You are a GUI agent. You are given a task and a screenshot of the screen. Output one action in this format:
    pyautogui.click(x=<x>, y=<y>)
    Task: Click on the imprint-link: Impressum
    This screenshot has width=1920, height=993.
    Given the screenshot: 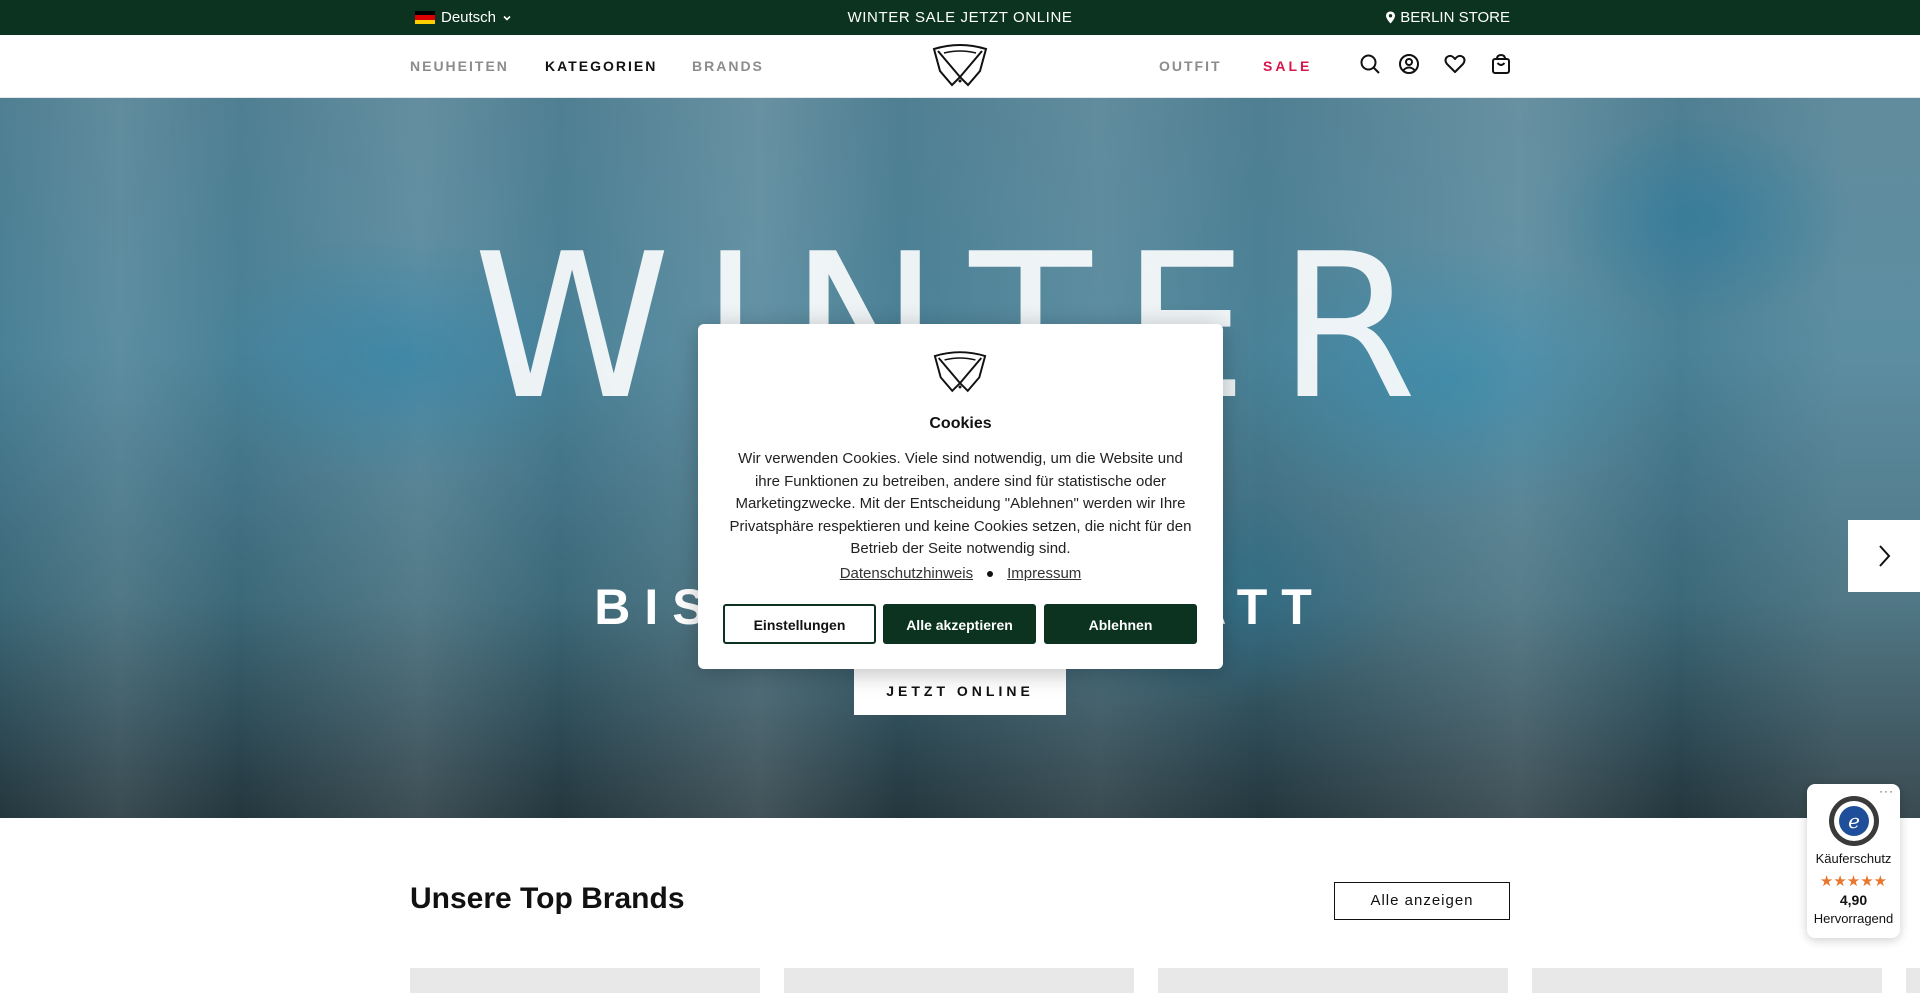 What is the action you would take?
    pyautogui.click(x=1044, y=573)
    